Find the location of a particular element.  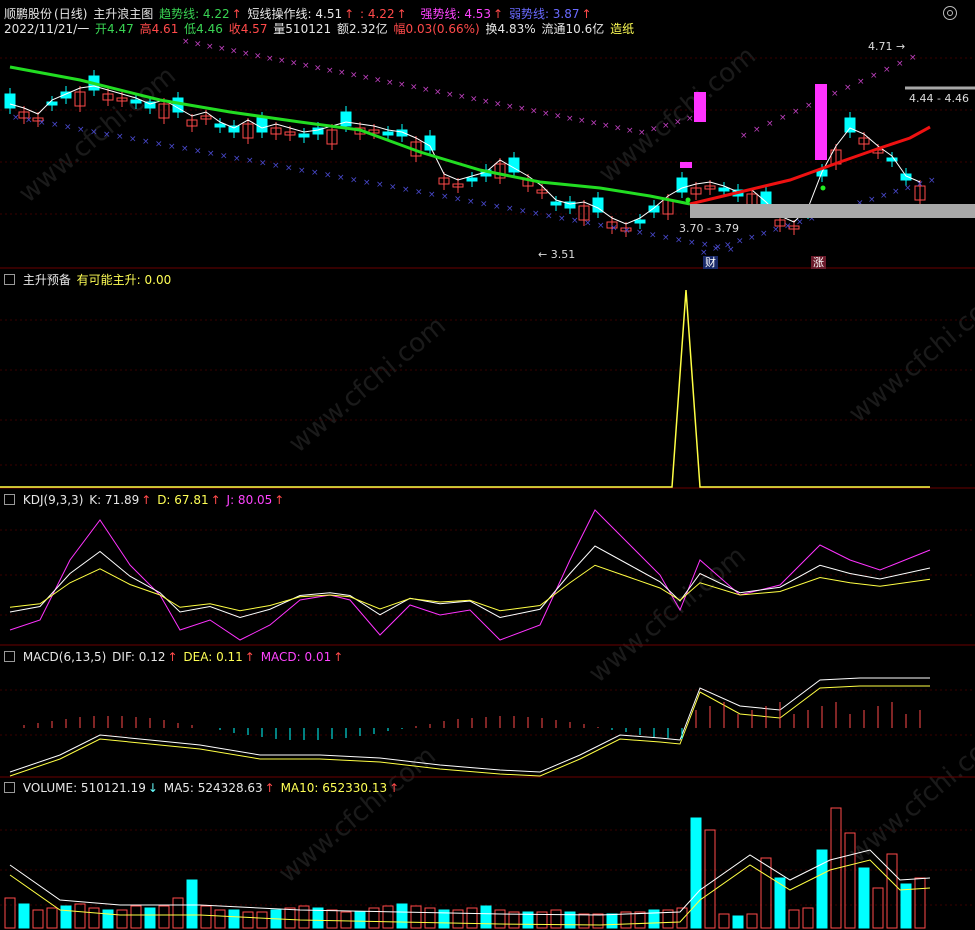

signal-dot is located at coordinates (823, 188).